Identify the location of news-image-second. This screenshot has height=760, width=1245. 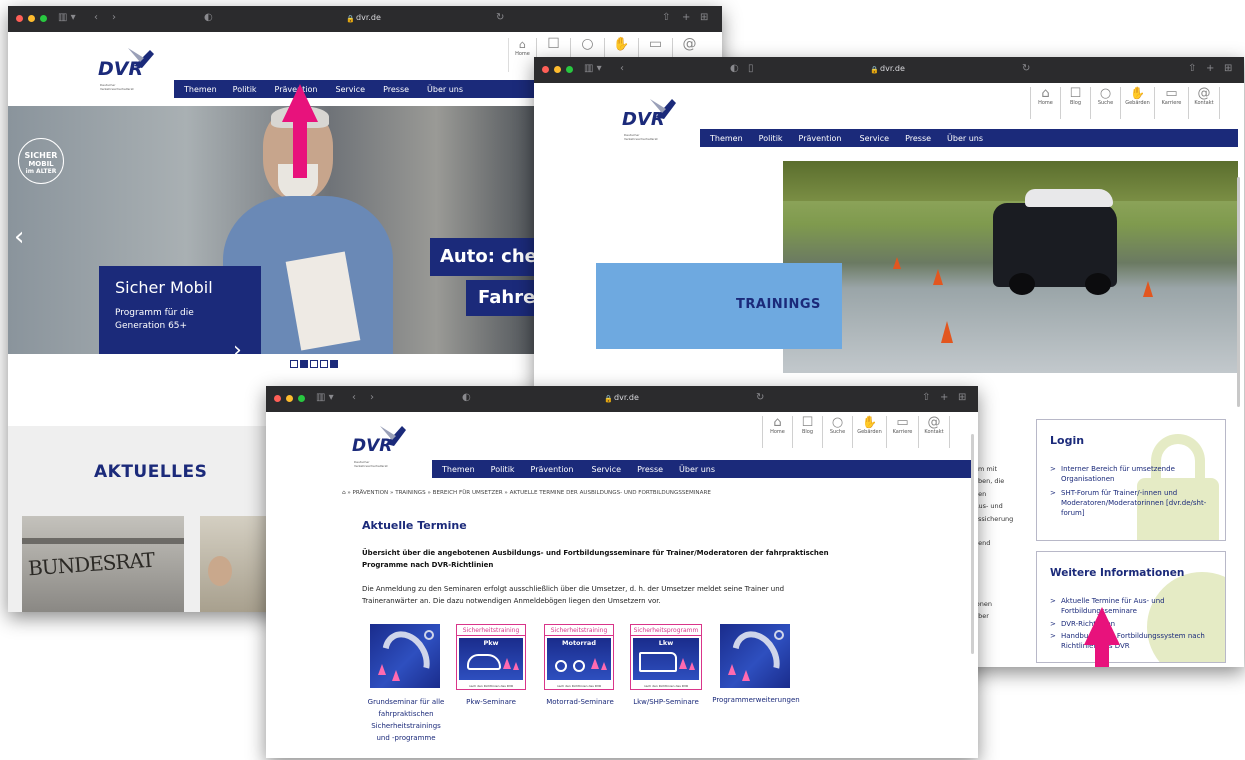
(235, 564).